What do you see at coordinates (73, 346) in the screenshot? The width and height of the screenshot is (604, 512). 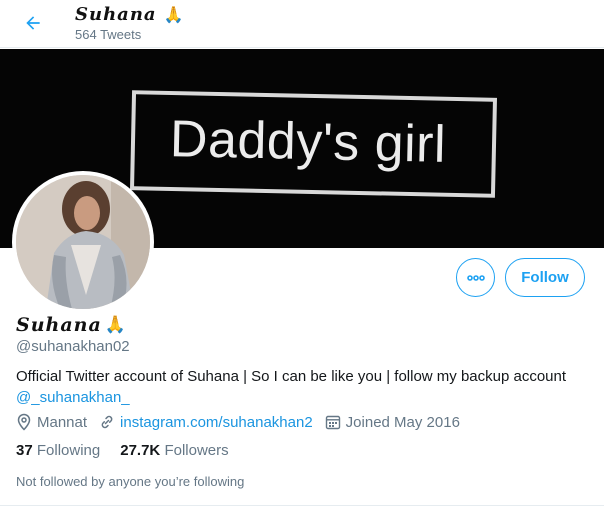 I see `profile-handle: @suhanakhan02` at bounding box center [73, 346].